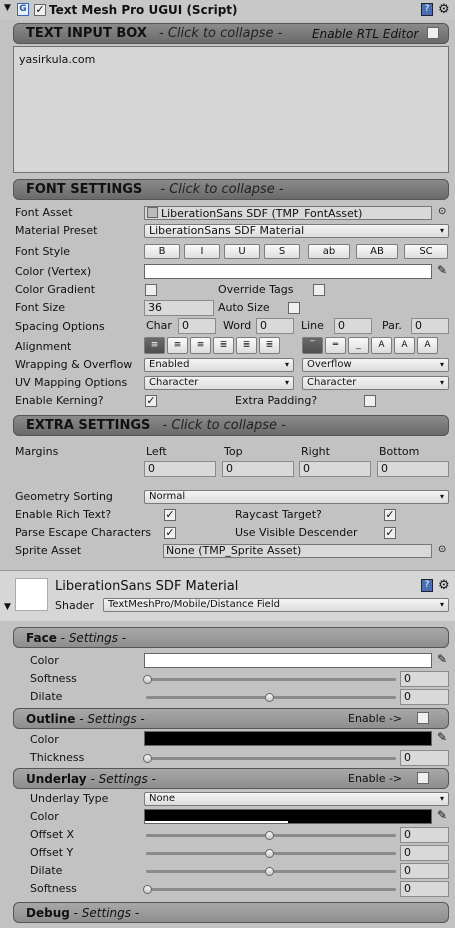  What do you see at coordinates (231, 189) in the screenshot?
I see `font-settings-header: FONT SETTINGS - Click to collapse -` at bounding box center [231, 189].